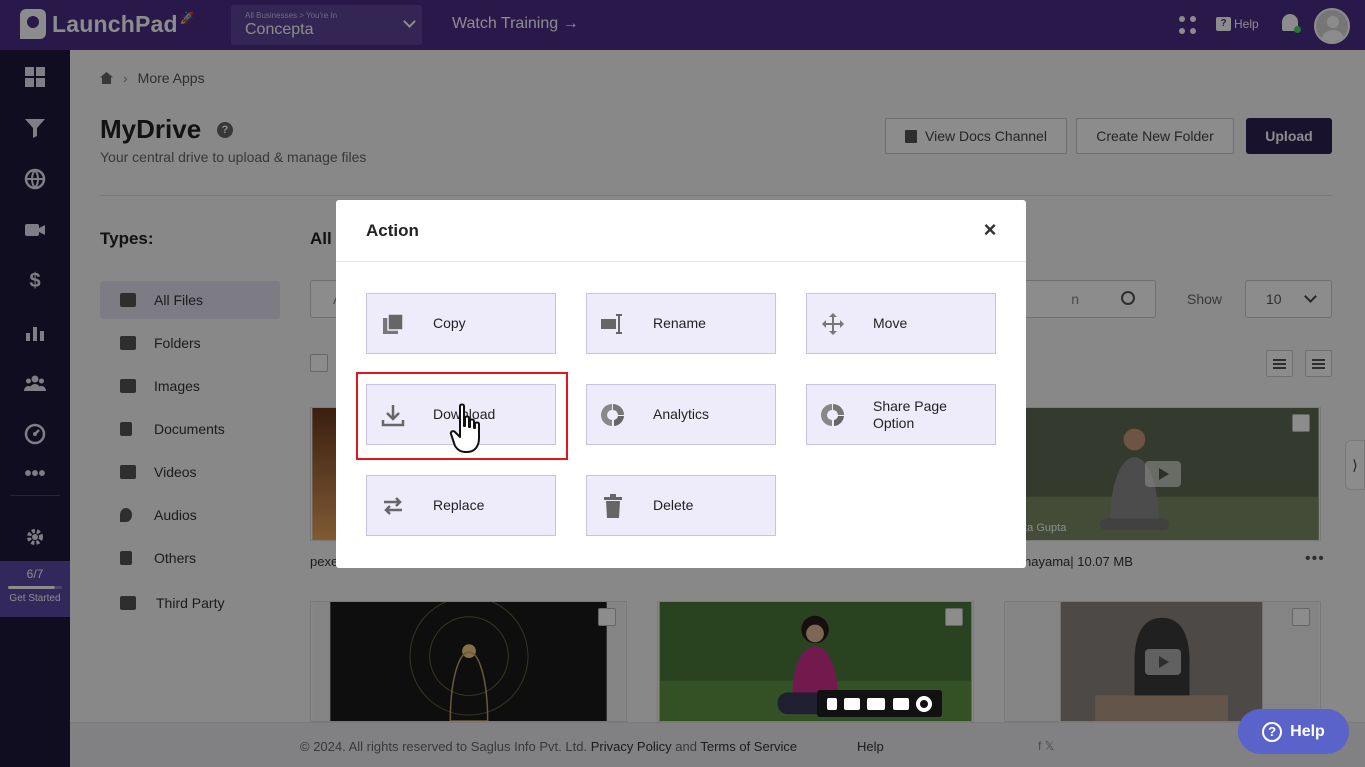 The height and width of the screenshot is (767, 1365). I want to click on gear-icon, so click(924, 703).